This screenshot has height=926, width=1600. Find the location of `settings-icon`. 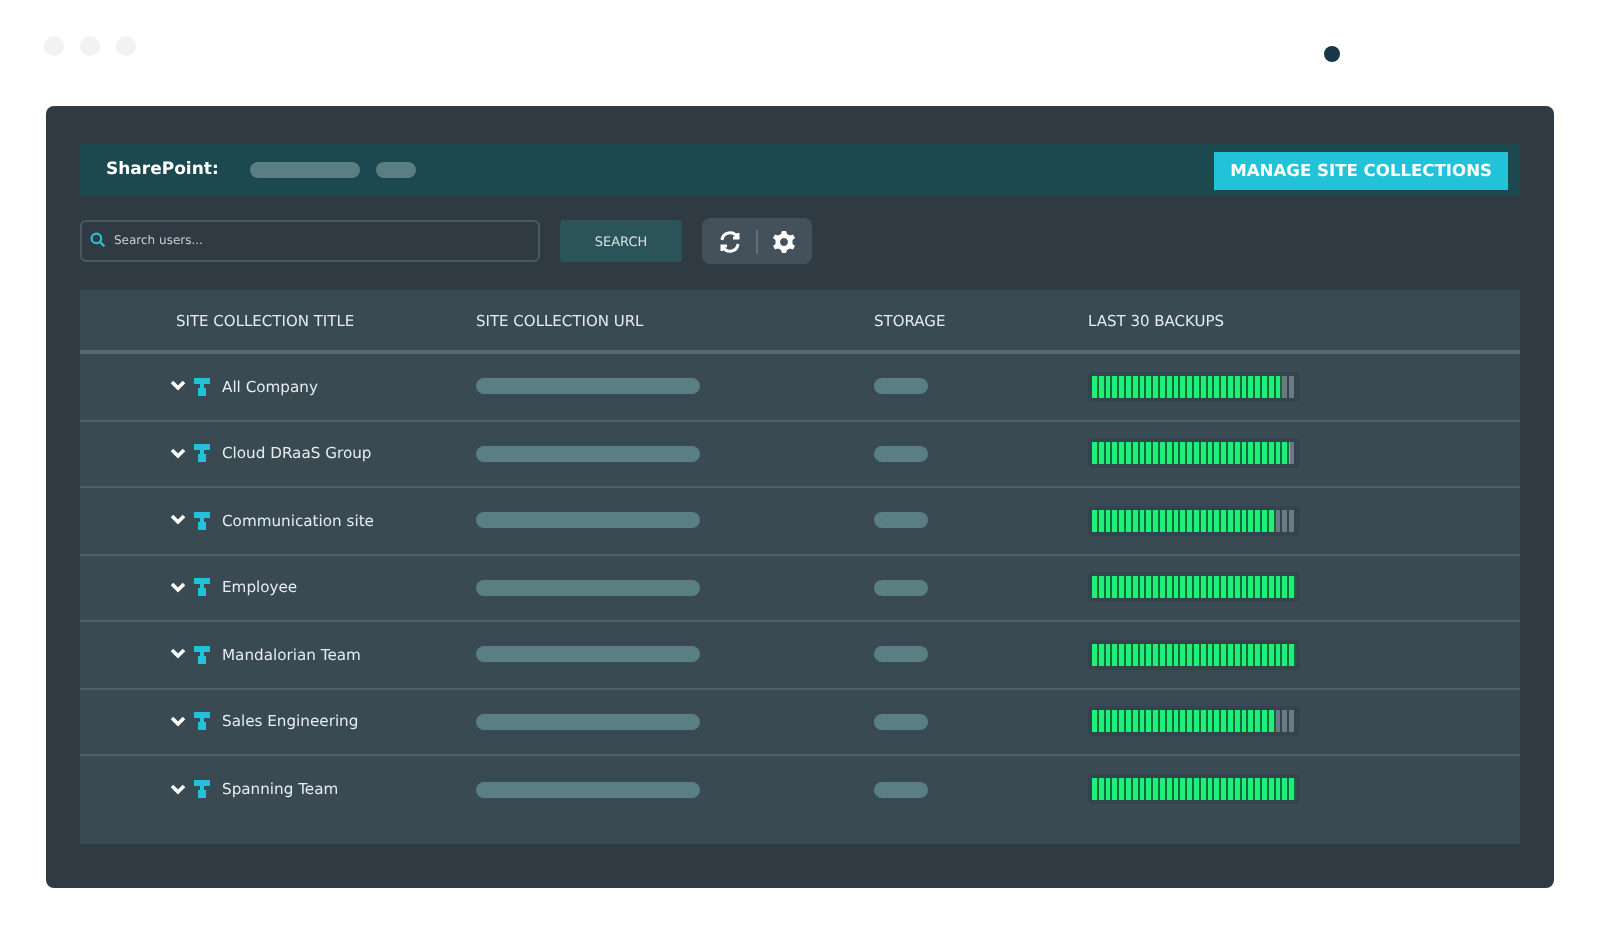

settings-icon is located at coordinates (784, 241).